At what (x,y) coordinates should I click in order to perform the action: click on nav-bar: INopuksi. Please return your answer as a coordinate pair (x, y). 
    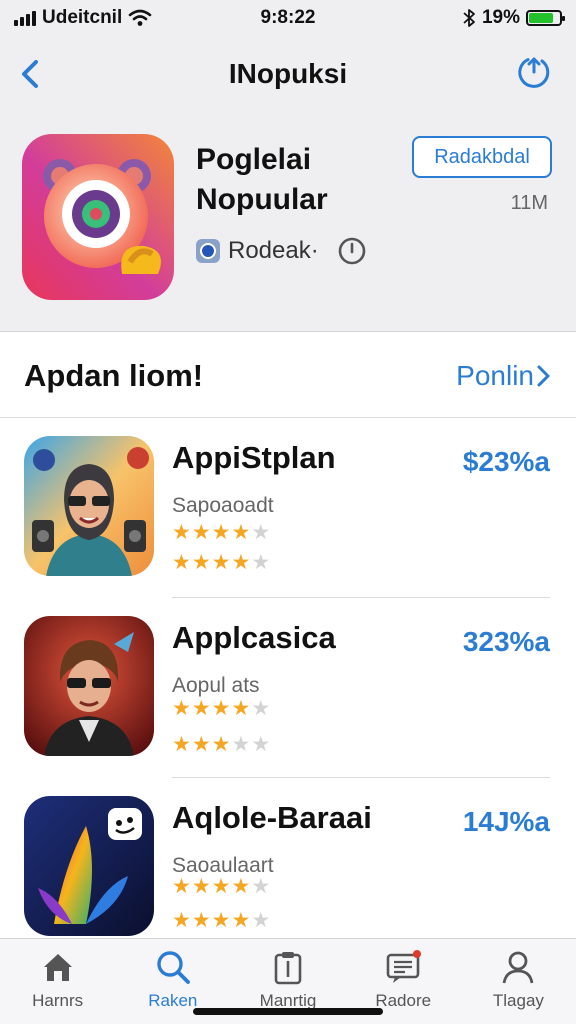
    Looking at the image, I should click on (288, 74).